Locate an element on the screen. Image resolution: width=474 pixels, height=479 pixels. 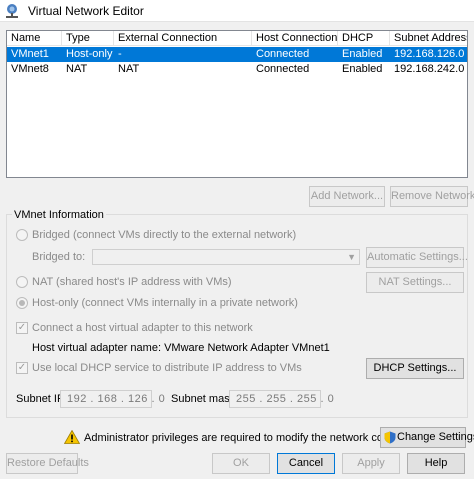
cell-type: Host-only is located at coordinates (89, 54).